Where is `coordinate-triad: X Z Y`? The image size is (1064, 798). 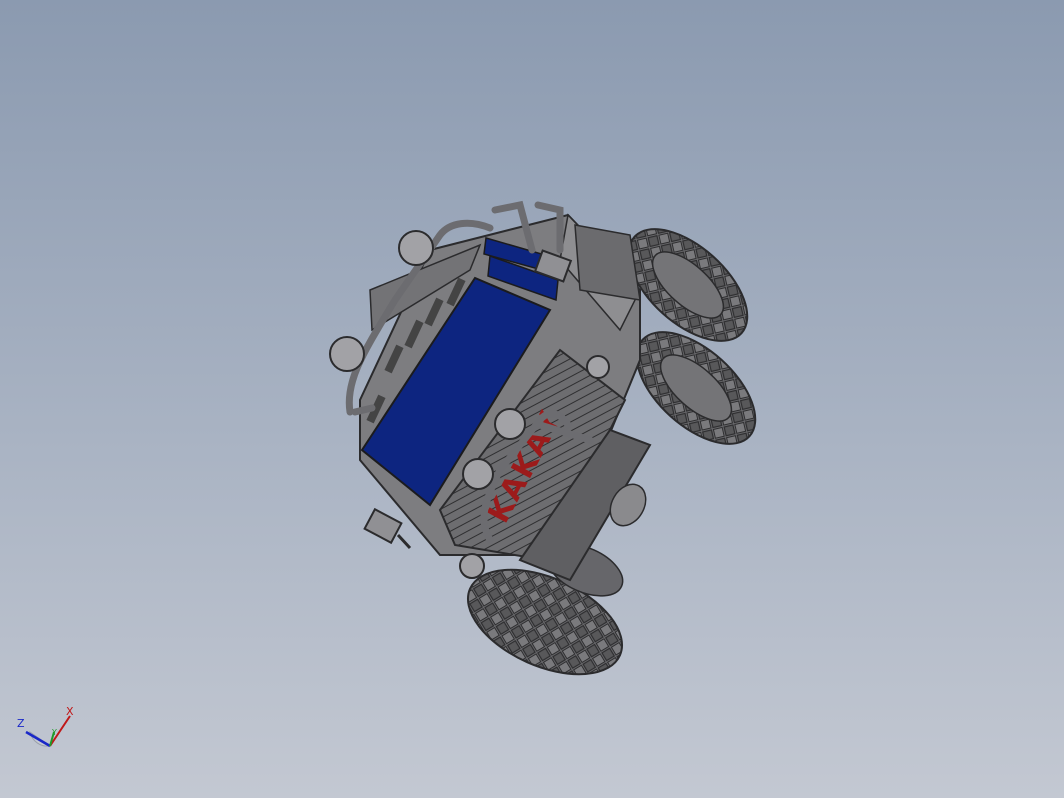 coordinate-triad: X Z Y is located at coordinates (45, 726).